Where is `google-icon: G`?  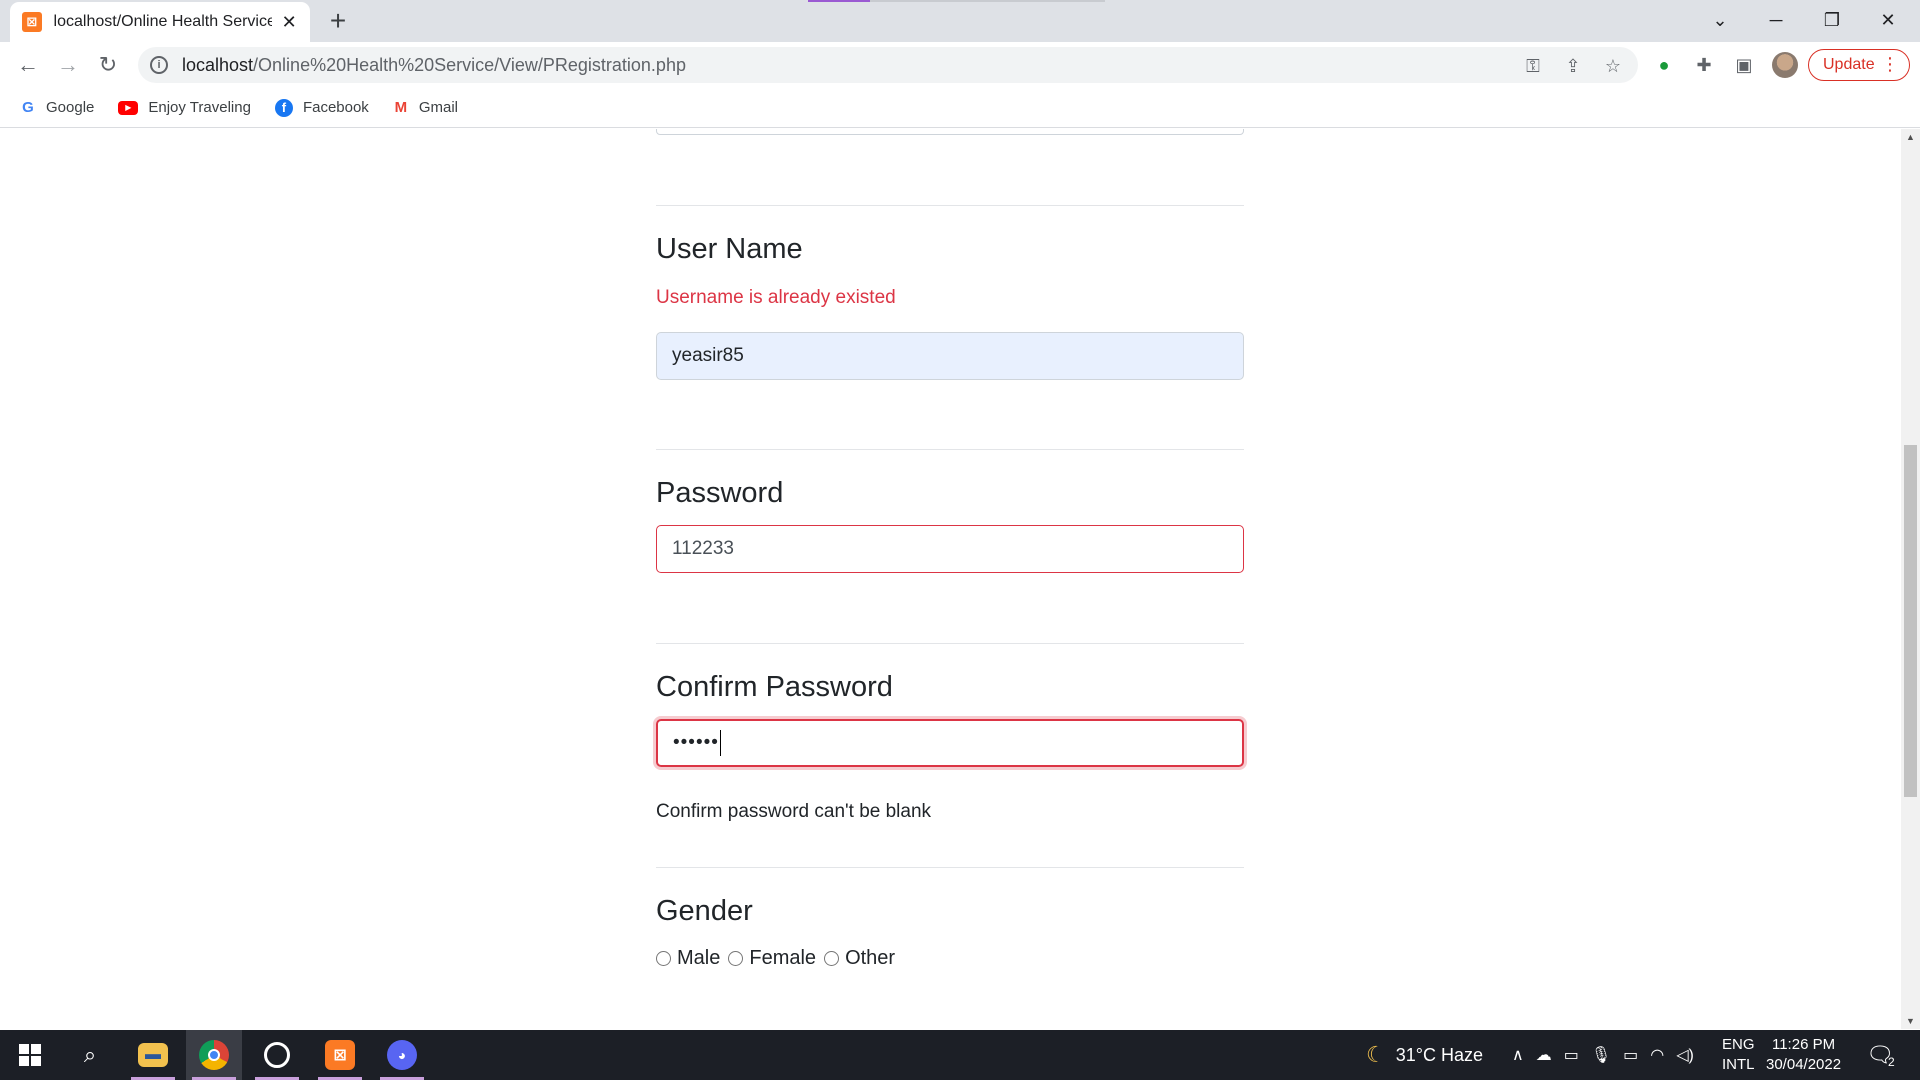
google-icon: G is located at coordinates (28, 107).